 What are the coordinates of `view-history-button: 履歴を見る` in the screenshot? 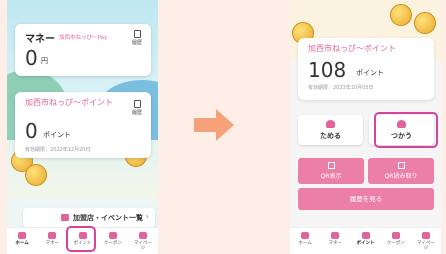 It's located at (366, 199).